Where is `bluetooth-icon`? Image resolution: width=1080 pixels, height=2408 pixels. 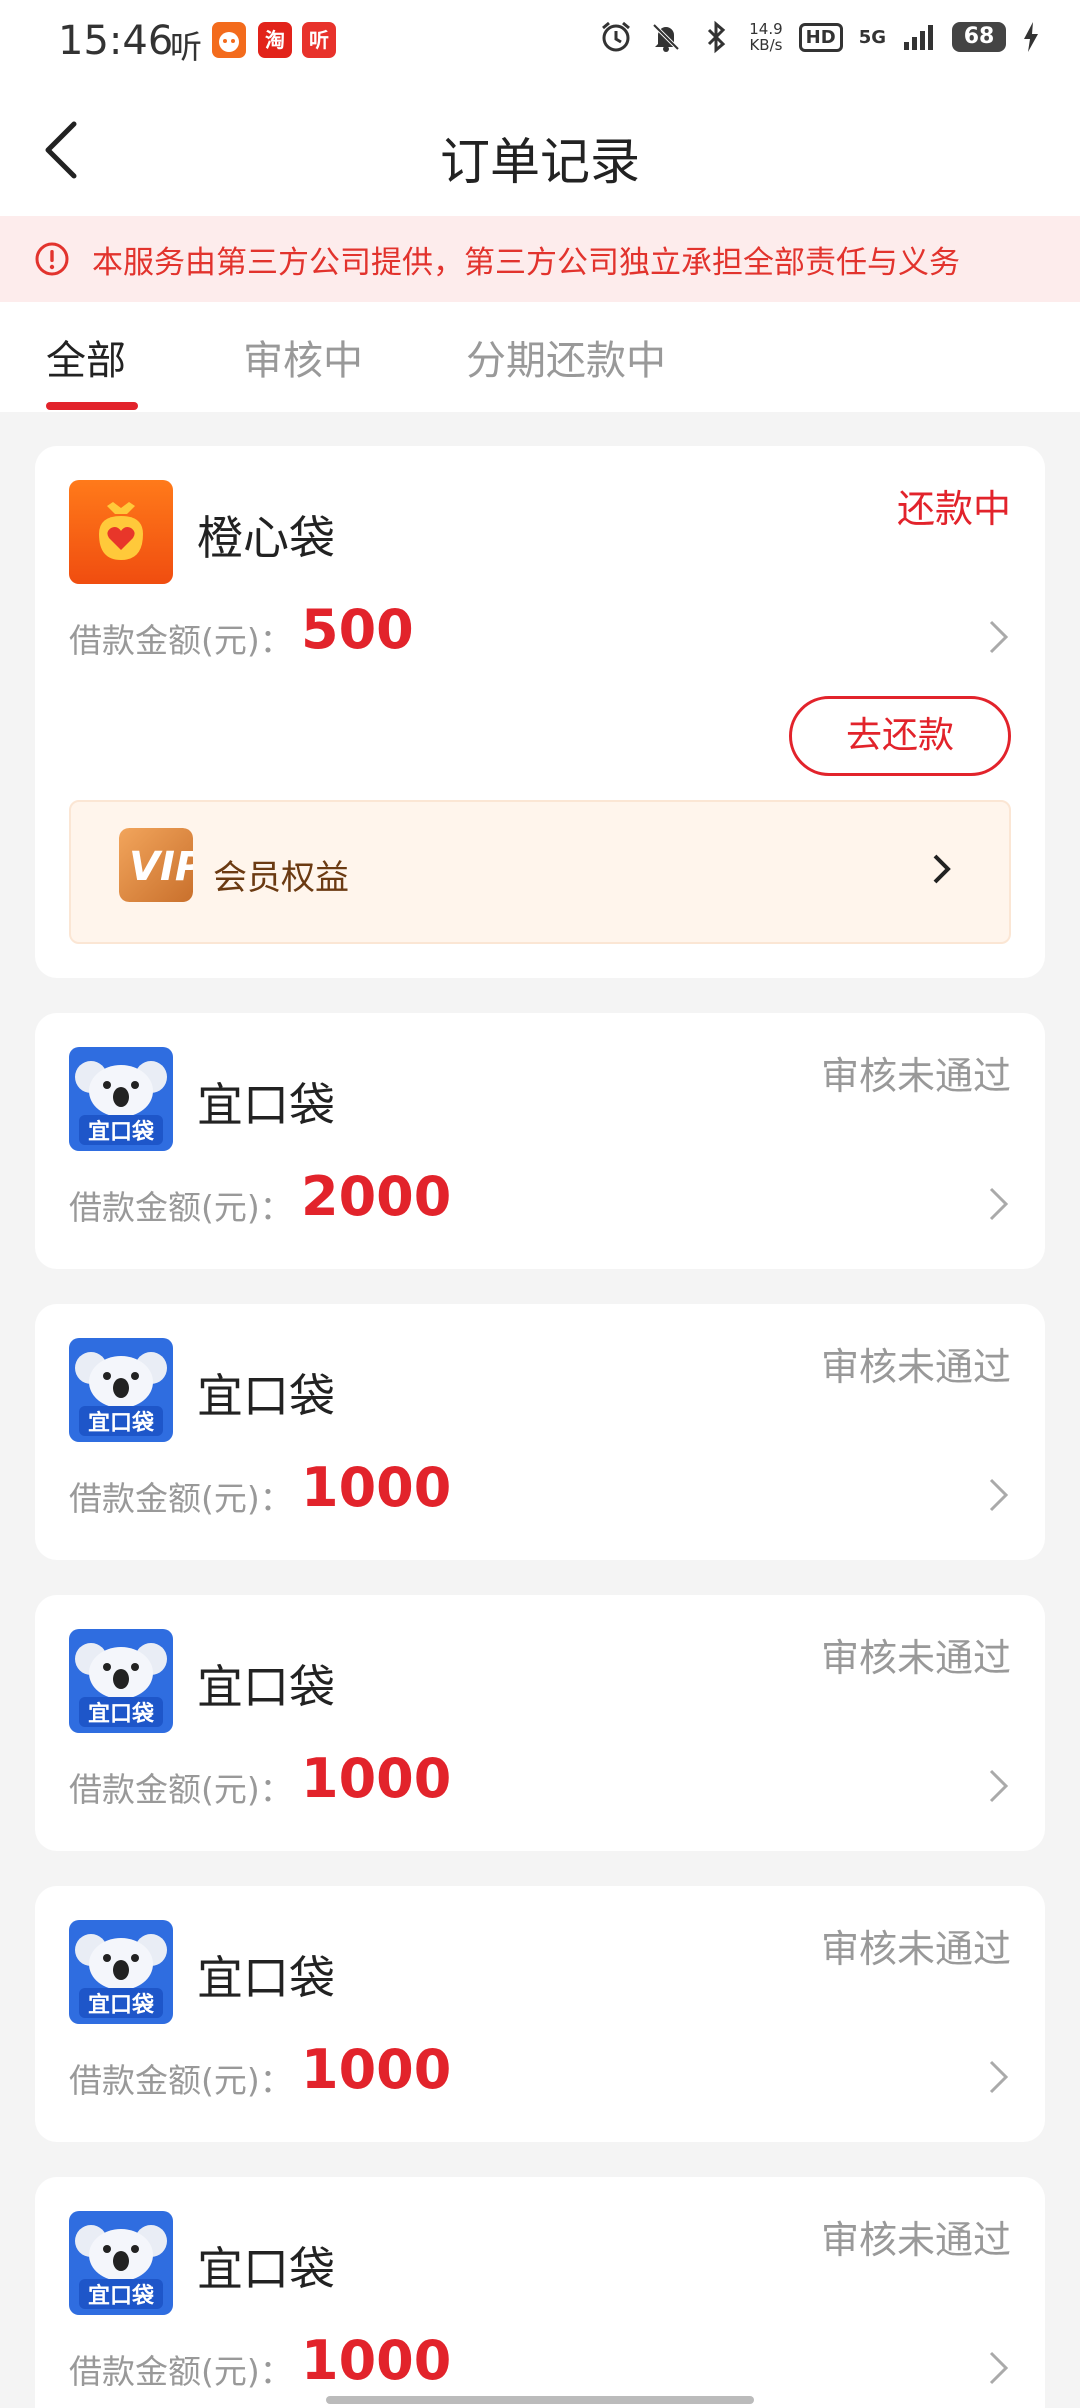
bluetooth-icon is located at coordinates (717, 37).